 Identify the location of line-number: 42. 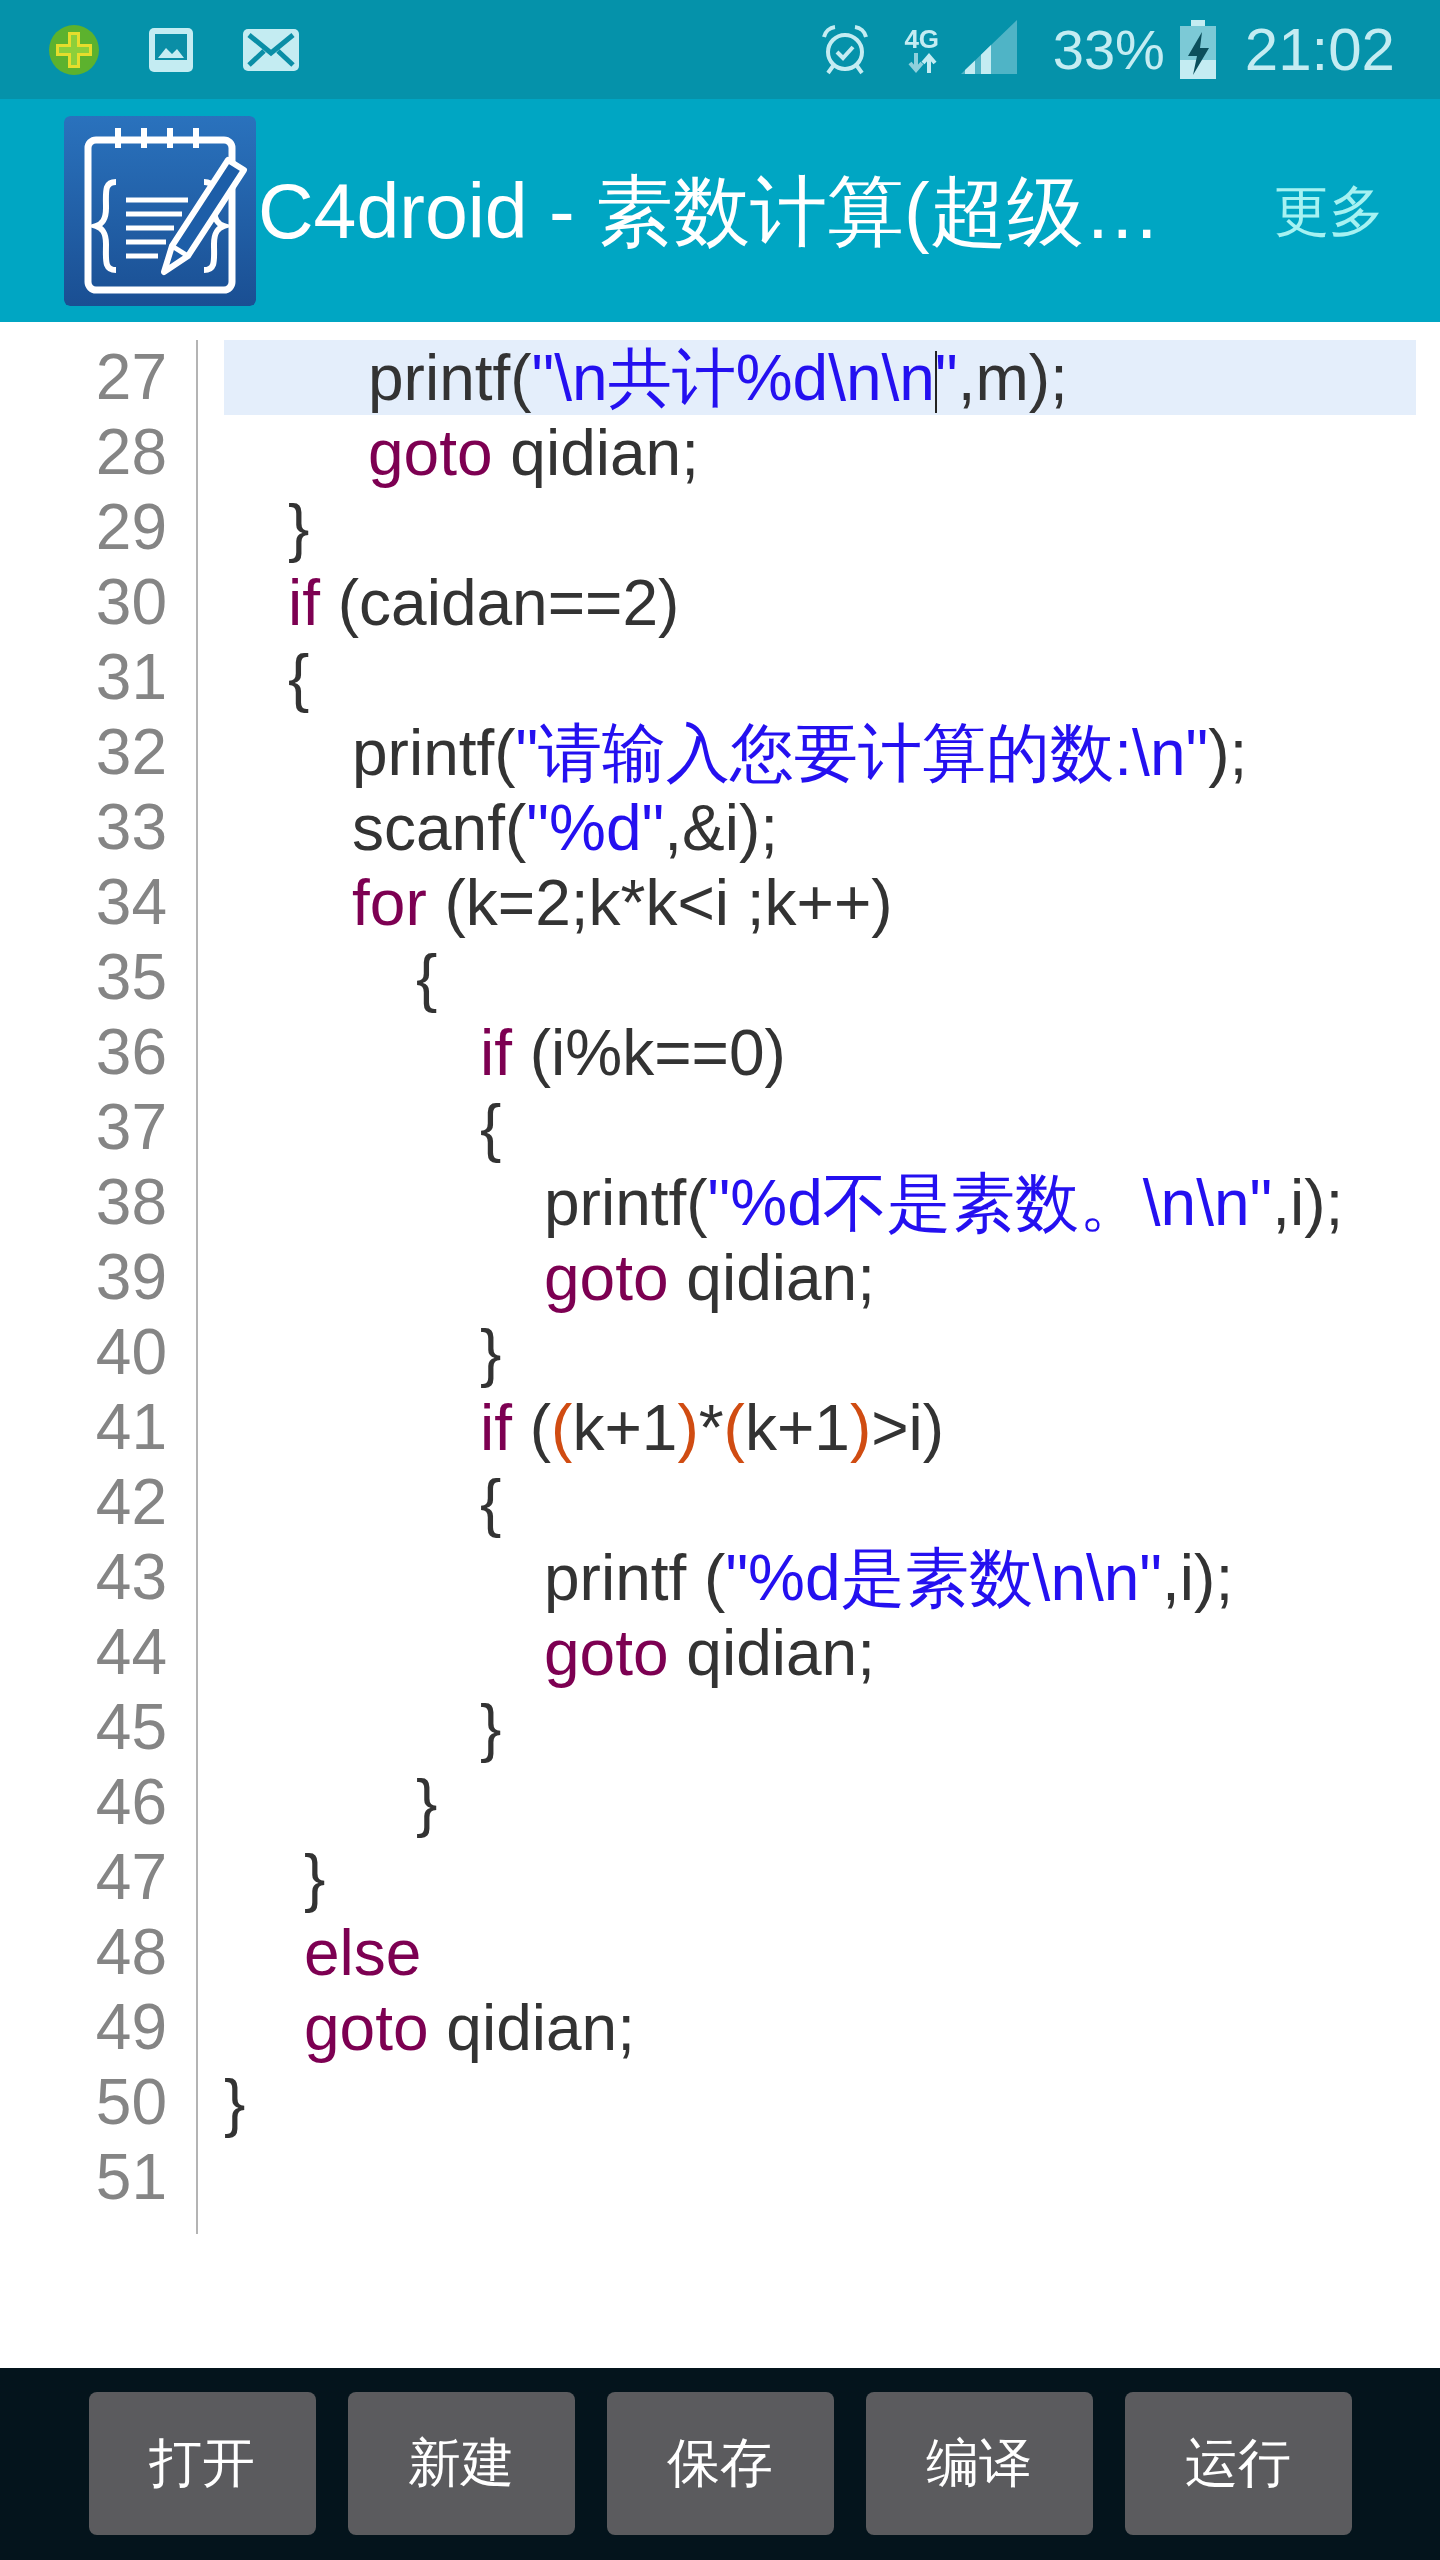
(131, 1502).